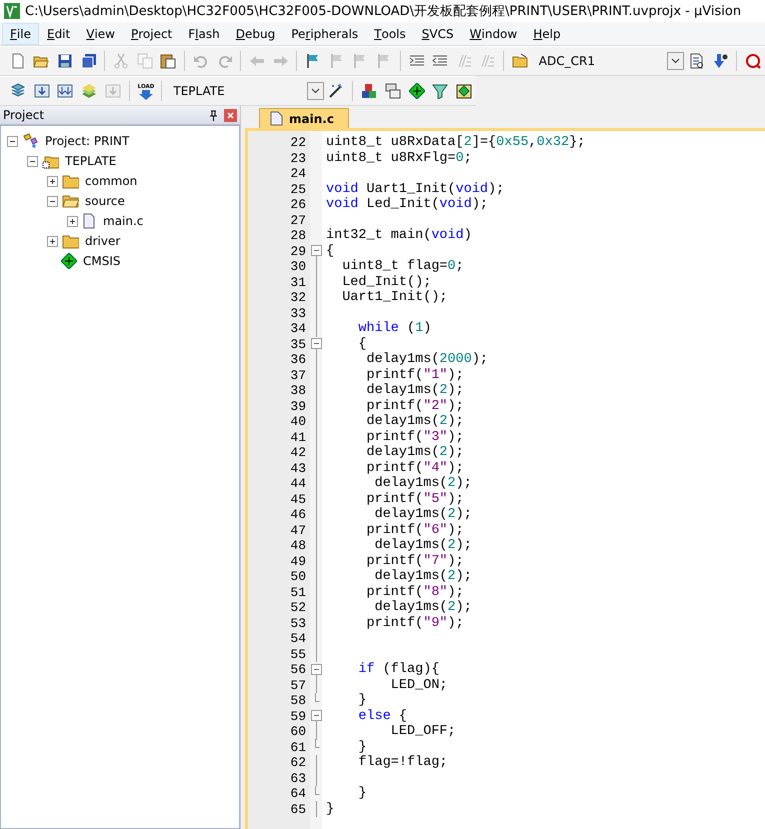 The image size is (765, 829). What do you see at coordinates (298, 142) in the screenshot?
I see `line-number: 22` at bounding box center [298, 142].